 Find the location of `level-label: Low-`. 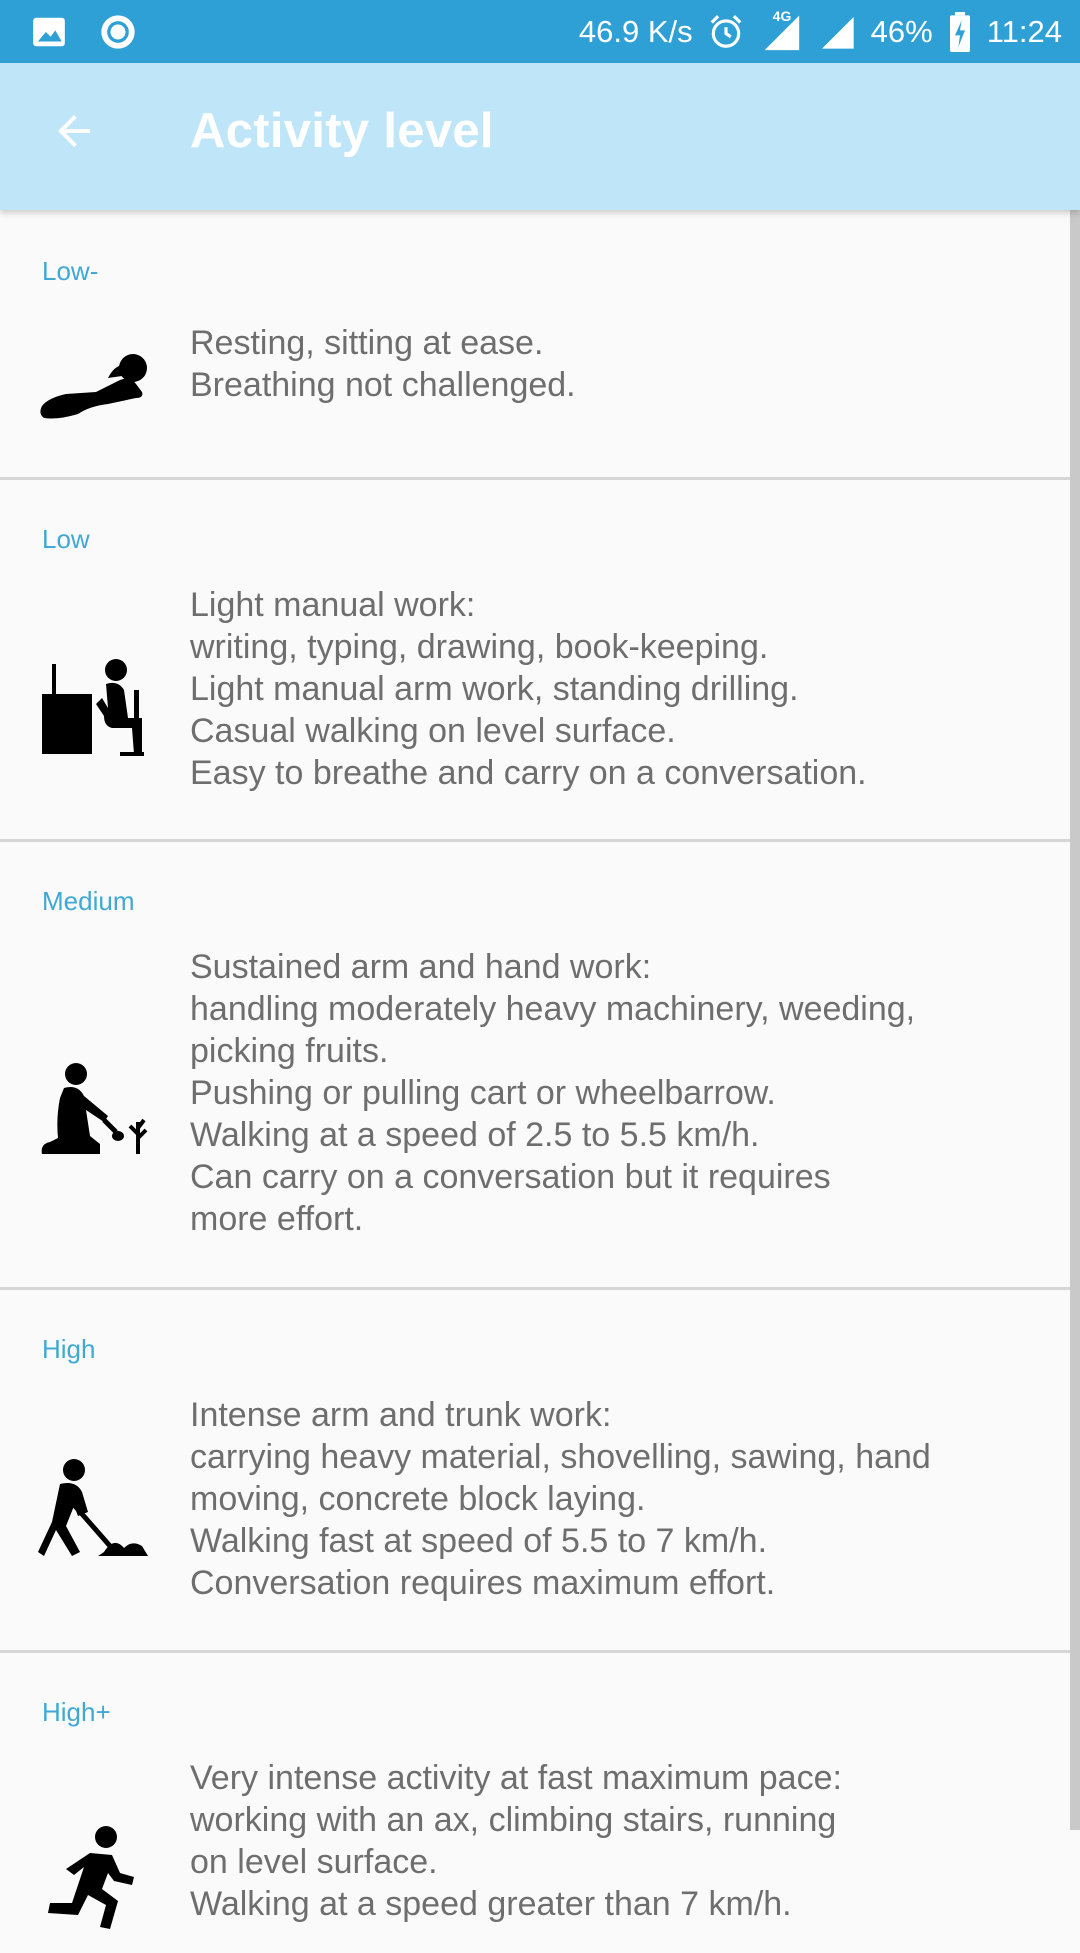

level-label: Low- is located at coordinates (70, 271).